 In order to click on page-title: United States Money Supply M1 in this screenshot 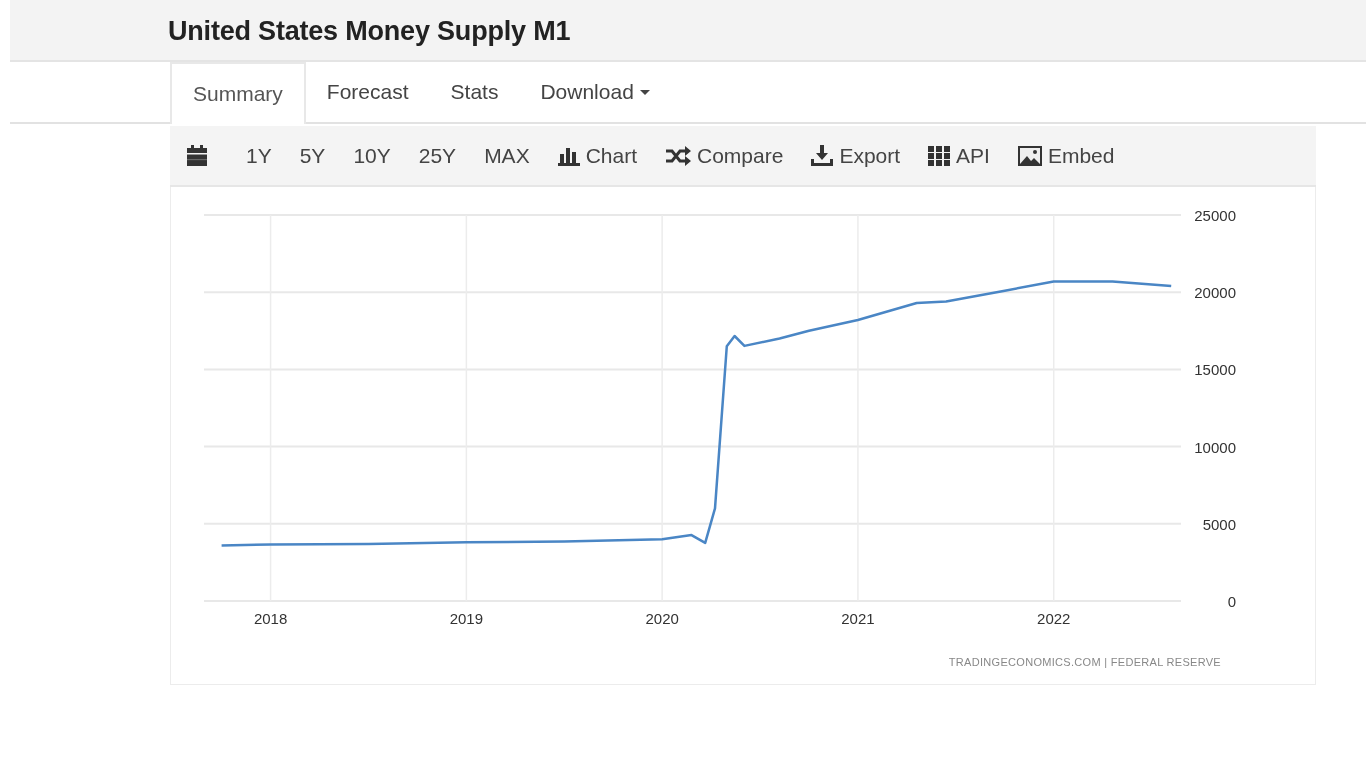, I will do `click(370, 31)`.